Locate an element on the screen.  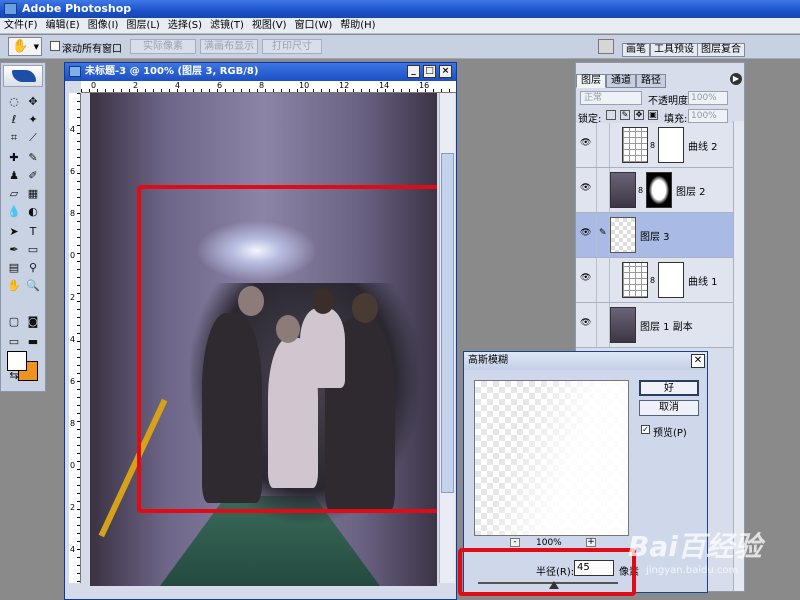
layer-row: 👁 8 图层 2 is located at coordinates (655, 190).